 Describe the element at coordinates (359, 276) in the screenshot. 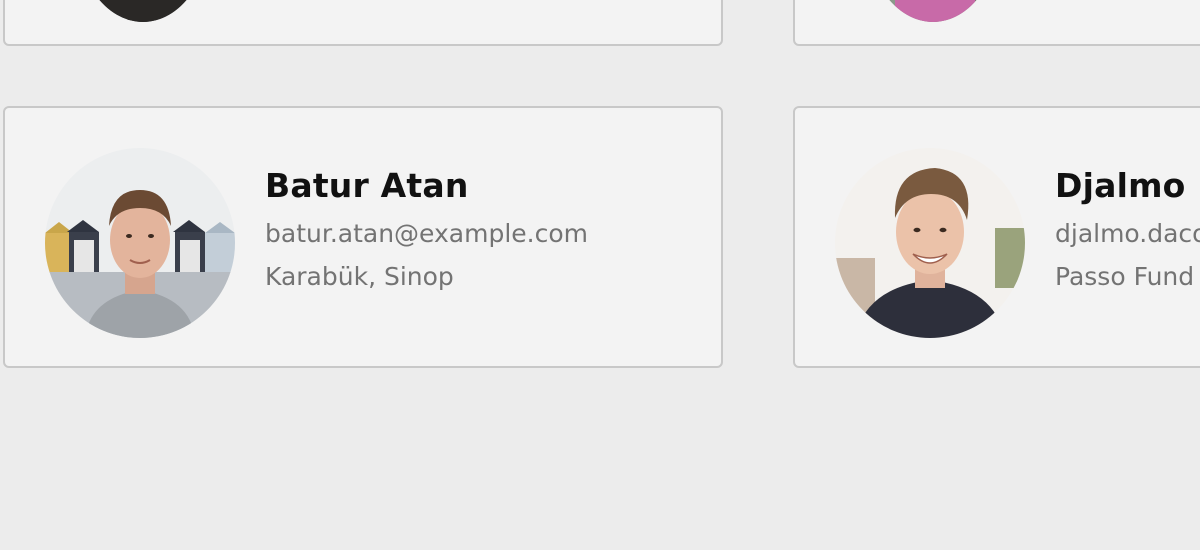

I see `user-location: Karabük, Sinop` at that location.